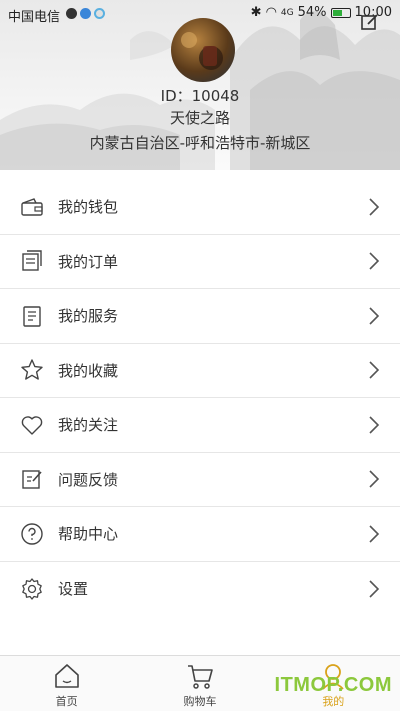 This screenshot has width=400, height=711. What do you see at coordinates (287, 12) in the screenshot?
I see `network-label: 4G` at bounding box center [287, 12].